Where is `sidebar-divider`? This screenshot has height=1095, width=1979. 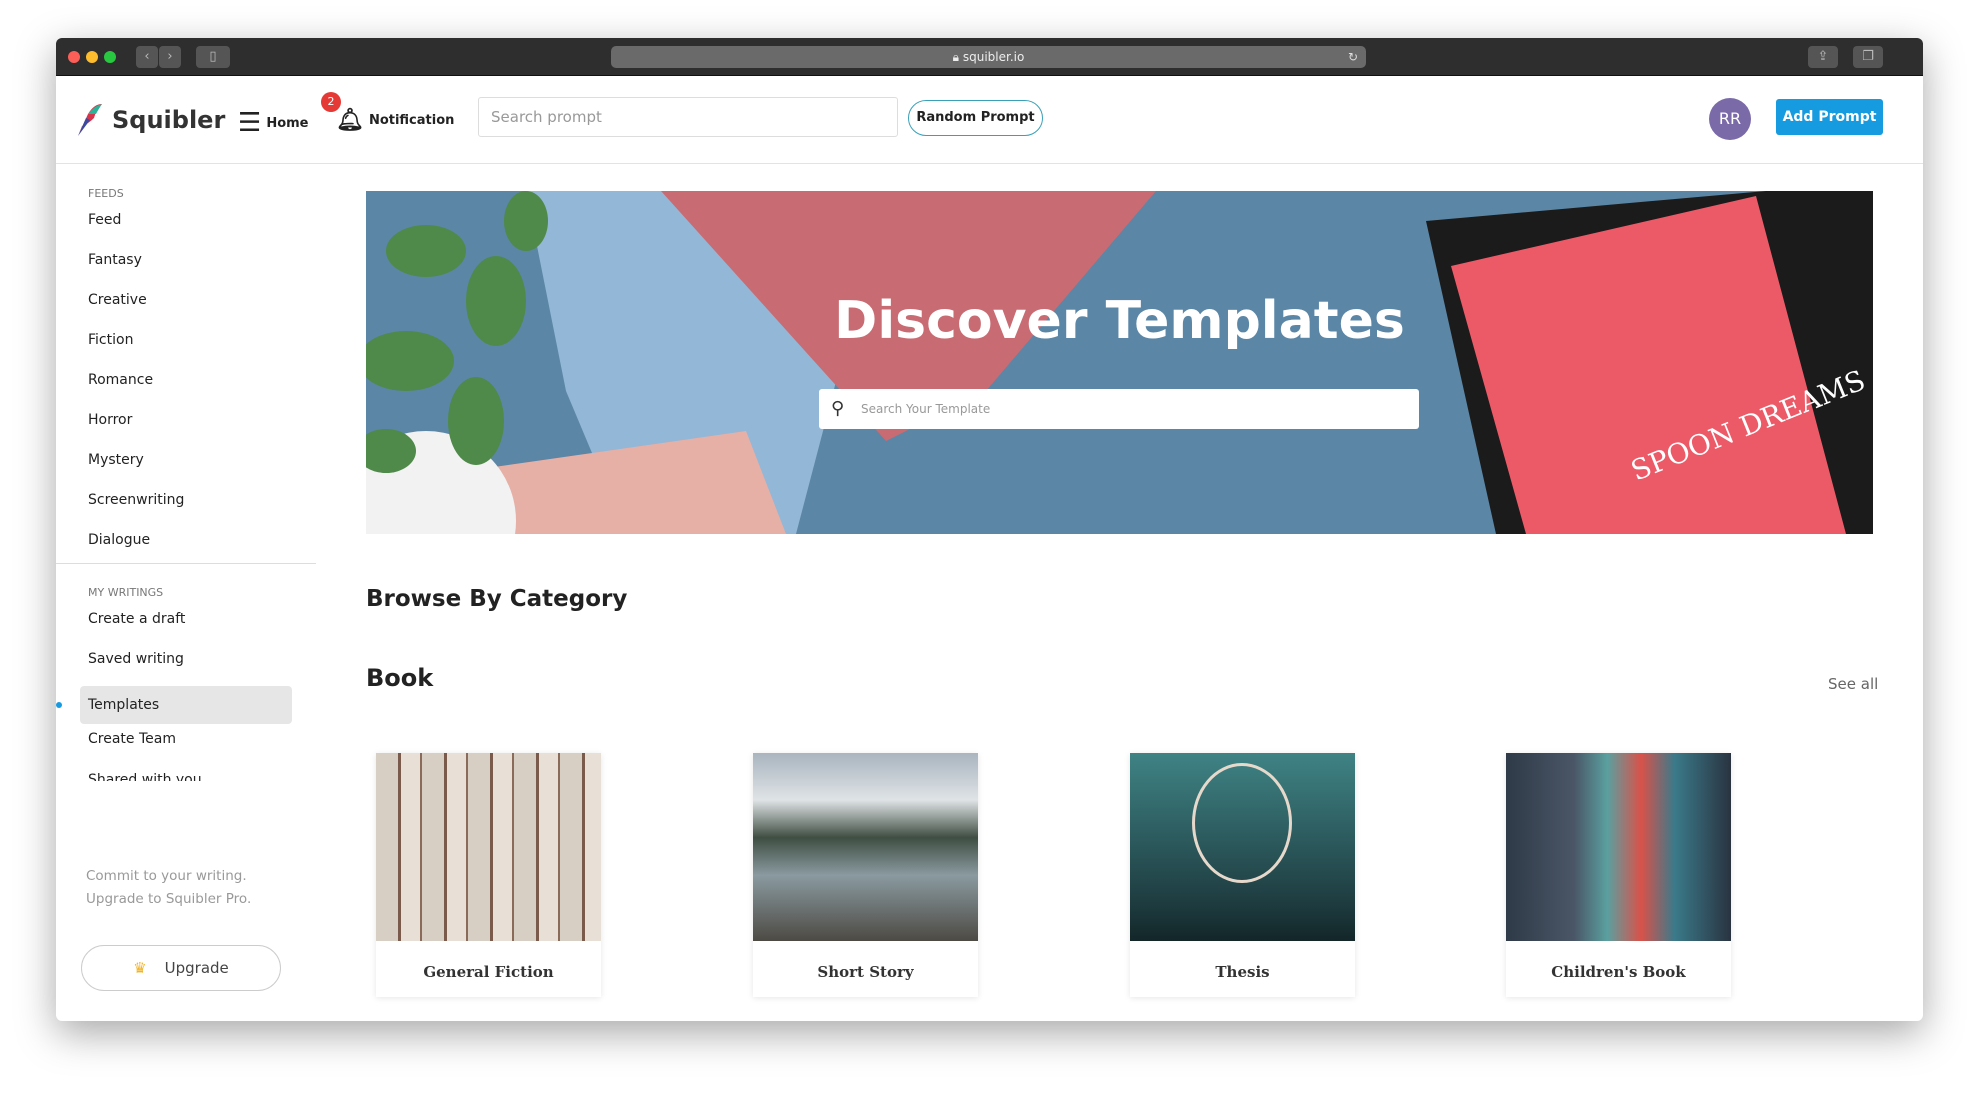
sidebar-divider is located at coordinates (186, 563).